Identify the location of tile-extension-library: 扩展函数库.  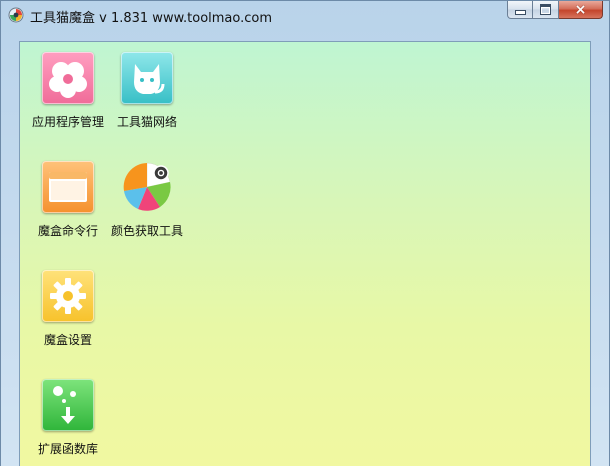
(68, 418).